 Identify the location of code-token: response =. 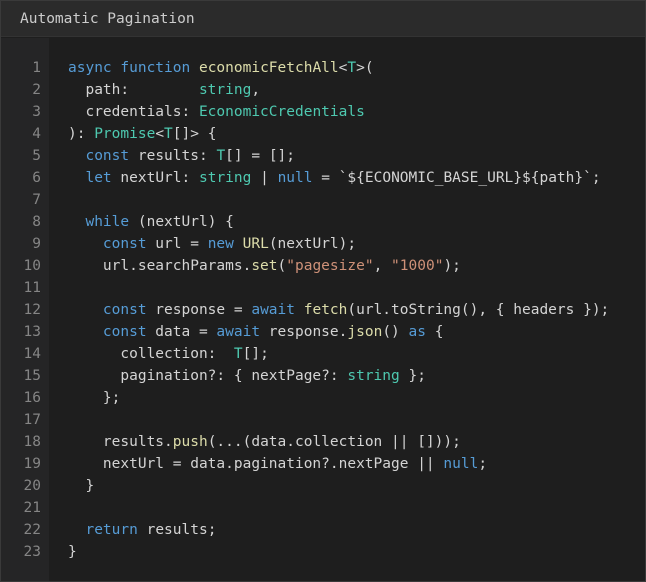
(199, 310).